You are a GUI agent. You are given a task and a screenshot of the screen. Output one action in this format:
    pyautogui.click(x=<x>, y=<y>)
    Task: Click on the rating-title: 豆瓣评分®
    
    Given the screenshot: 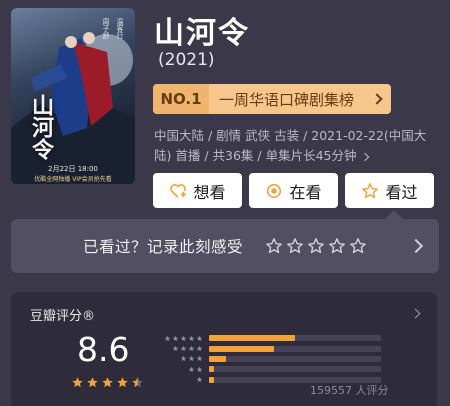 What is the action you would take?
    pyautogui.click(x=63, y=316)
    